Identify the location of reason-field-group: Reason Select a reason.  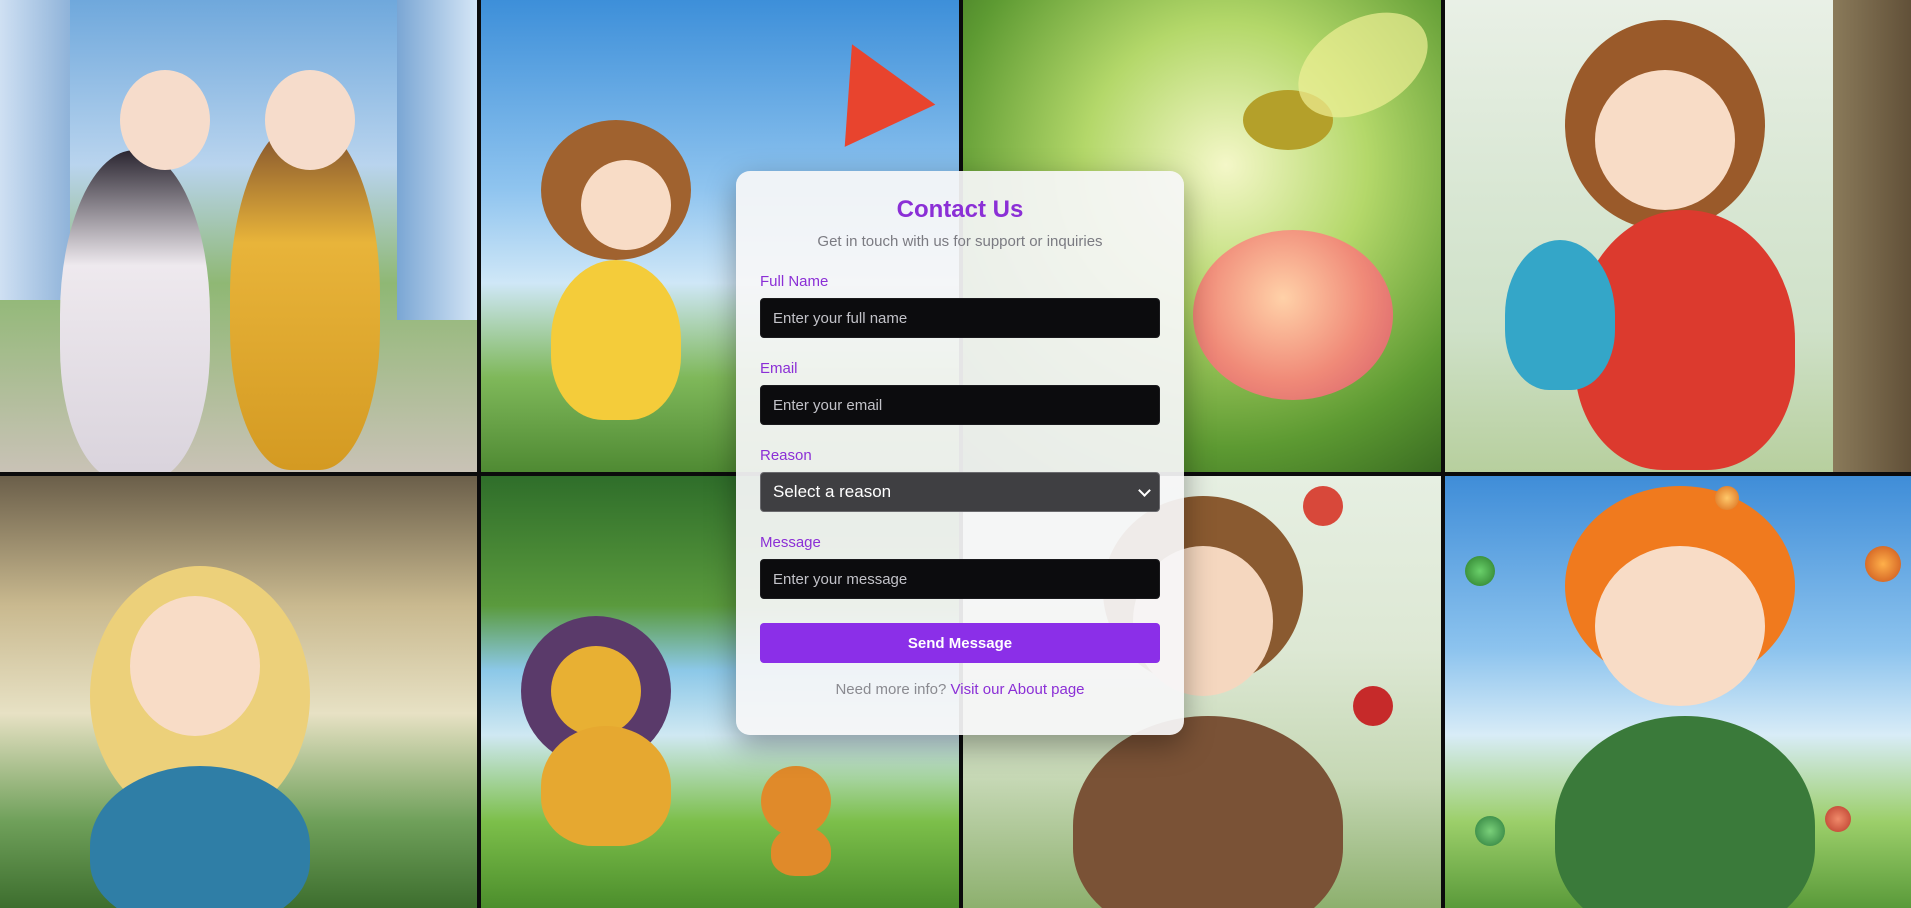
(960, 479).